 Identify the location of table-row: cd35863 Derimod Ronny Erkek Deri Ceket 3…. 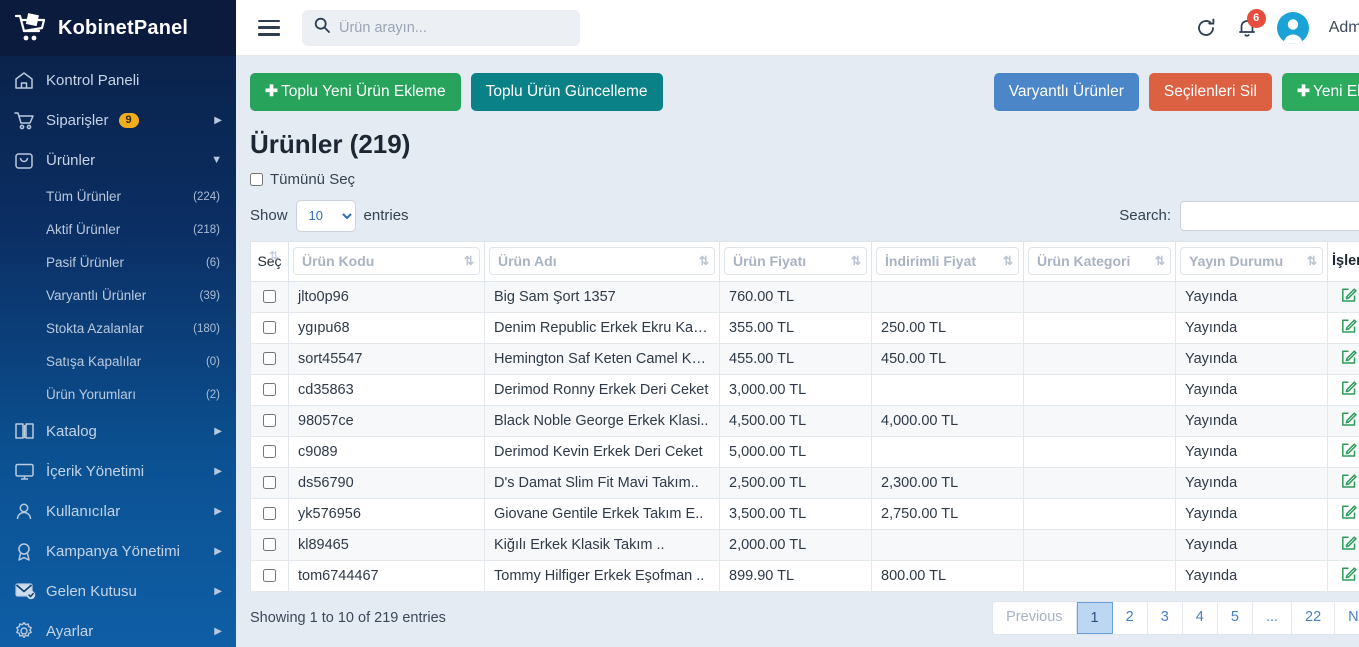
(804, 389).